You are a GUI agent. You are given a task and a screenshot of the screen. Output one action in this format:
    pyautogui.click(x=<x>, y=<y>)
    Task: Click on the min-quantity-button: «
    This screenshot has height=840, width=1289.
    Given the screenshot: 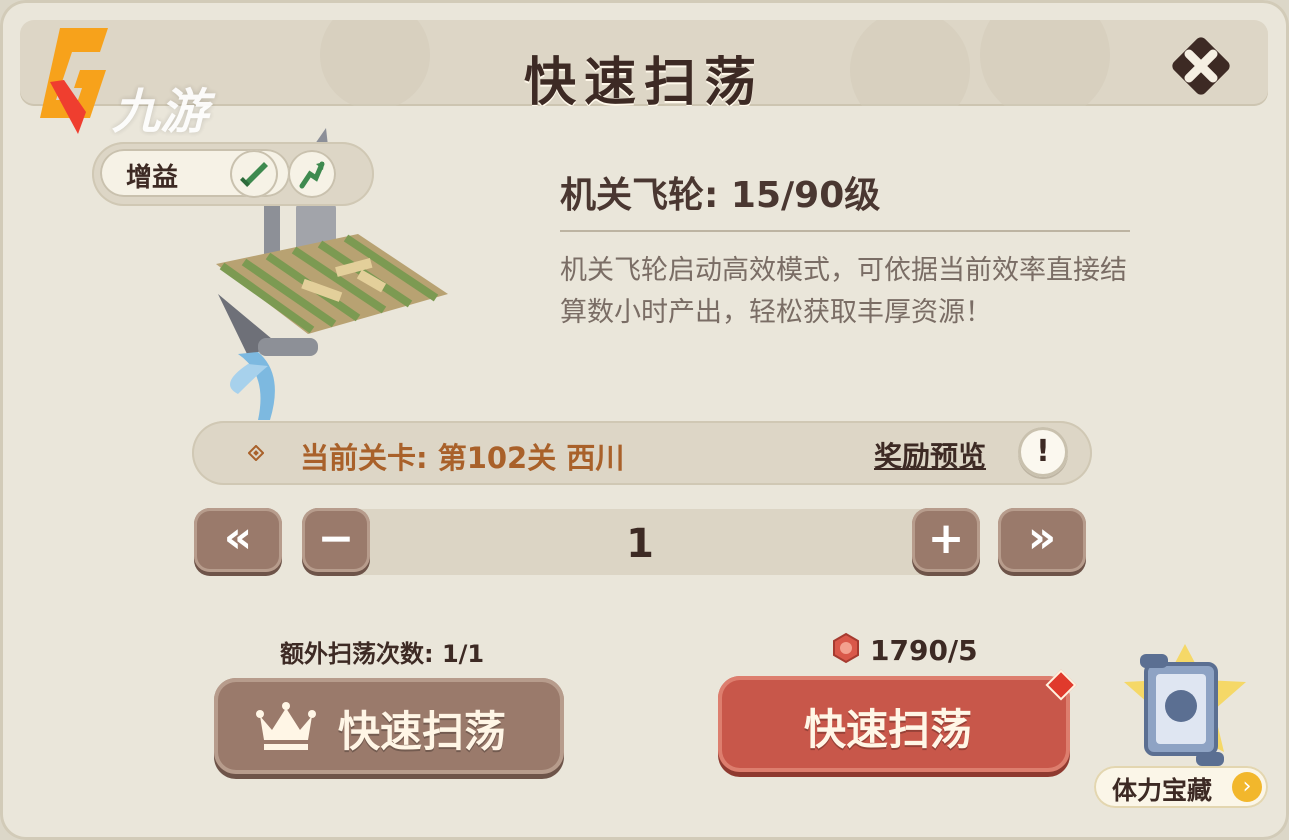 What is the action you would take?
    pyautogui.click(x=238, y=540)
    